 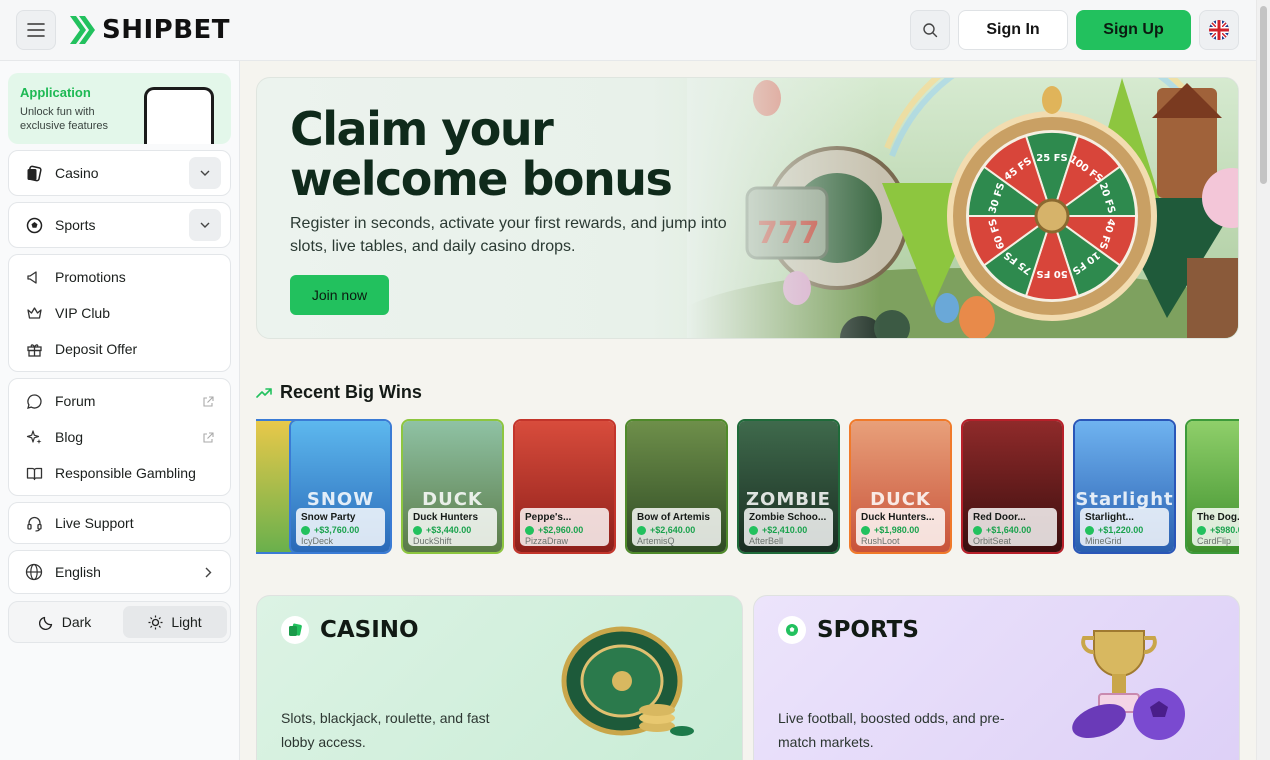 I want to click on sidebar-item-vip-club: VIP Club, so click(x=67, y=313).